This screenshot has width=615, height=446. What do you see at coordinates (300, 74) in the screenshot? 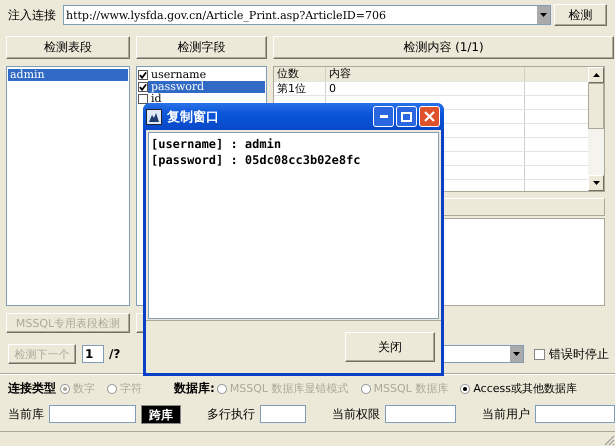
I see `column-header: 位数` at bounding box center [300, 74].